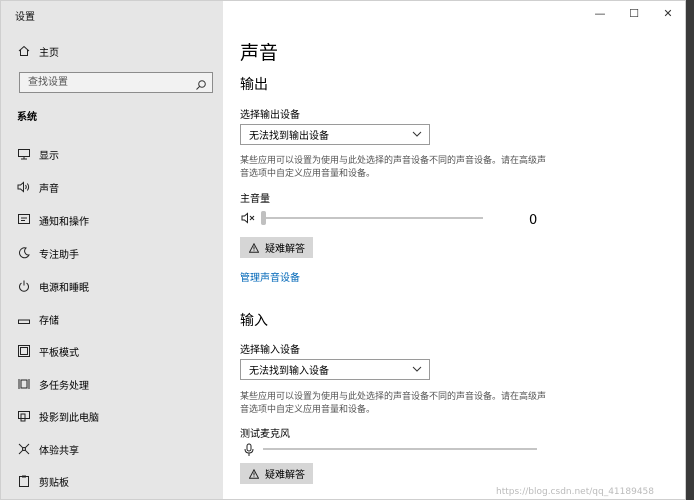 The image size is (694, 500). I want to click on sidebar-item-sound: 声音, so click(112, 187).